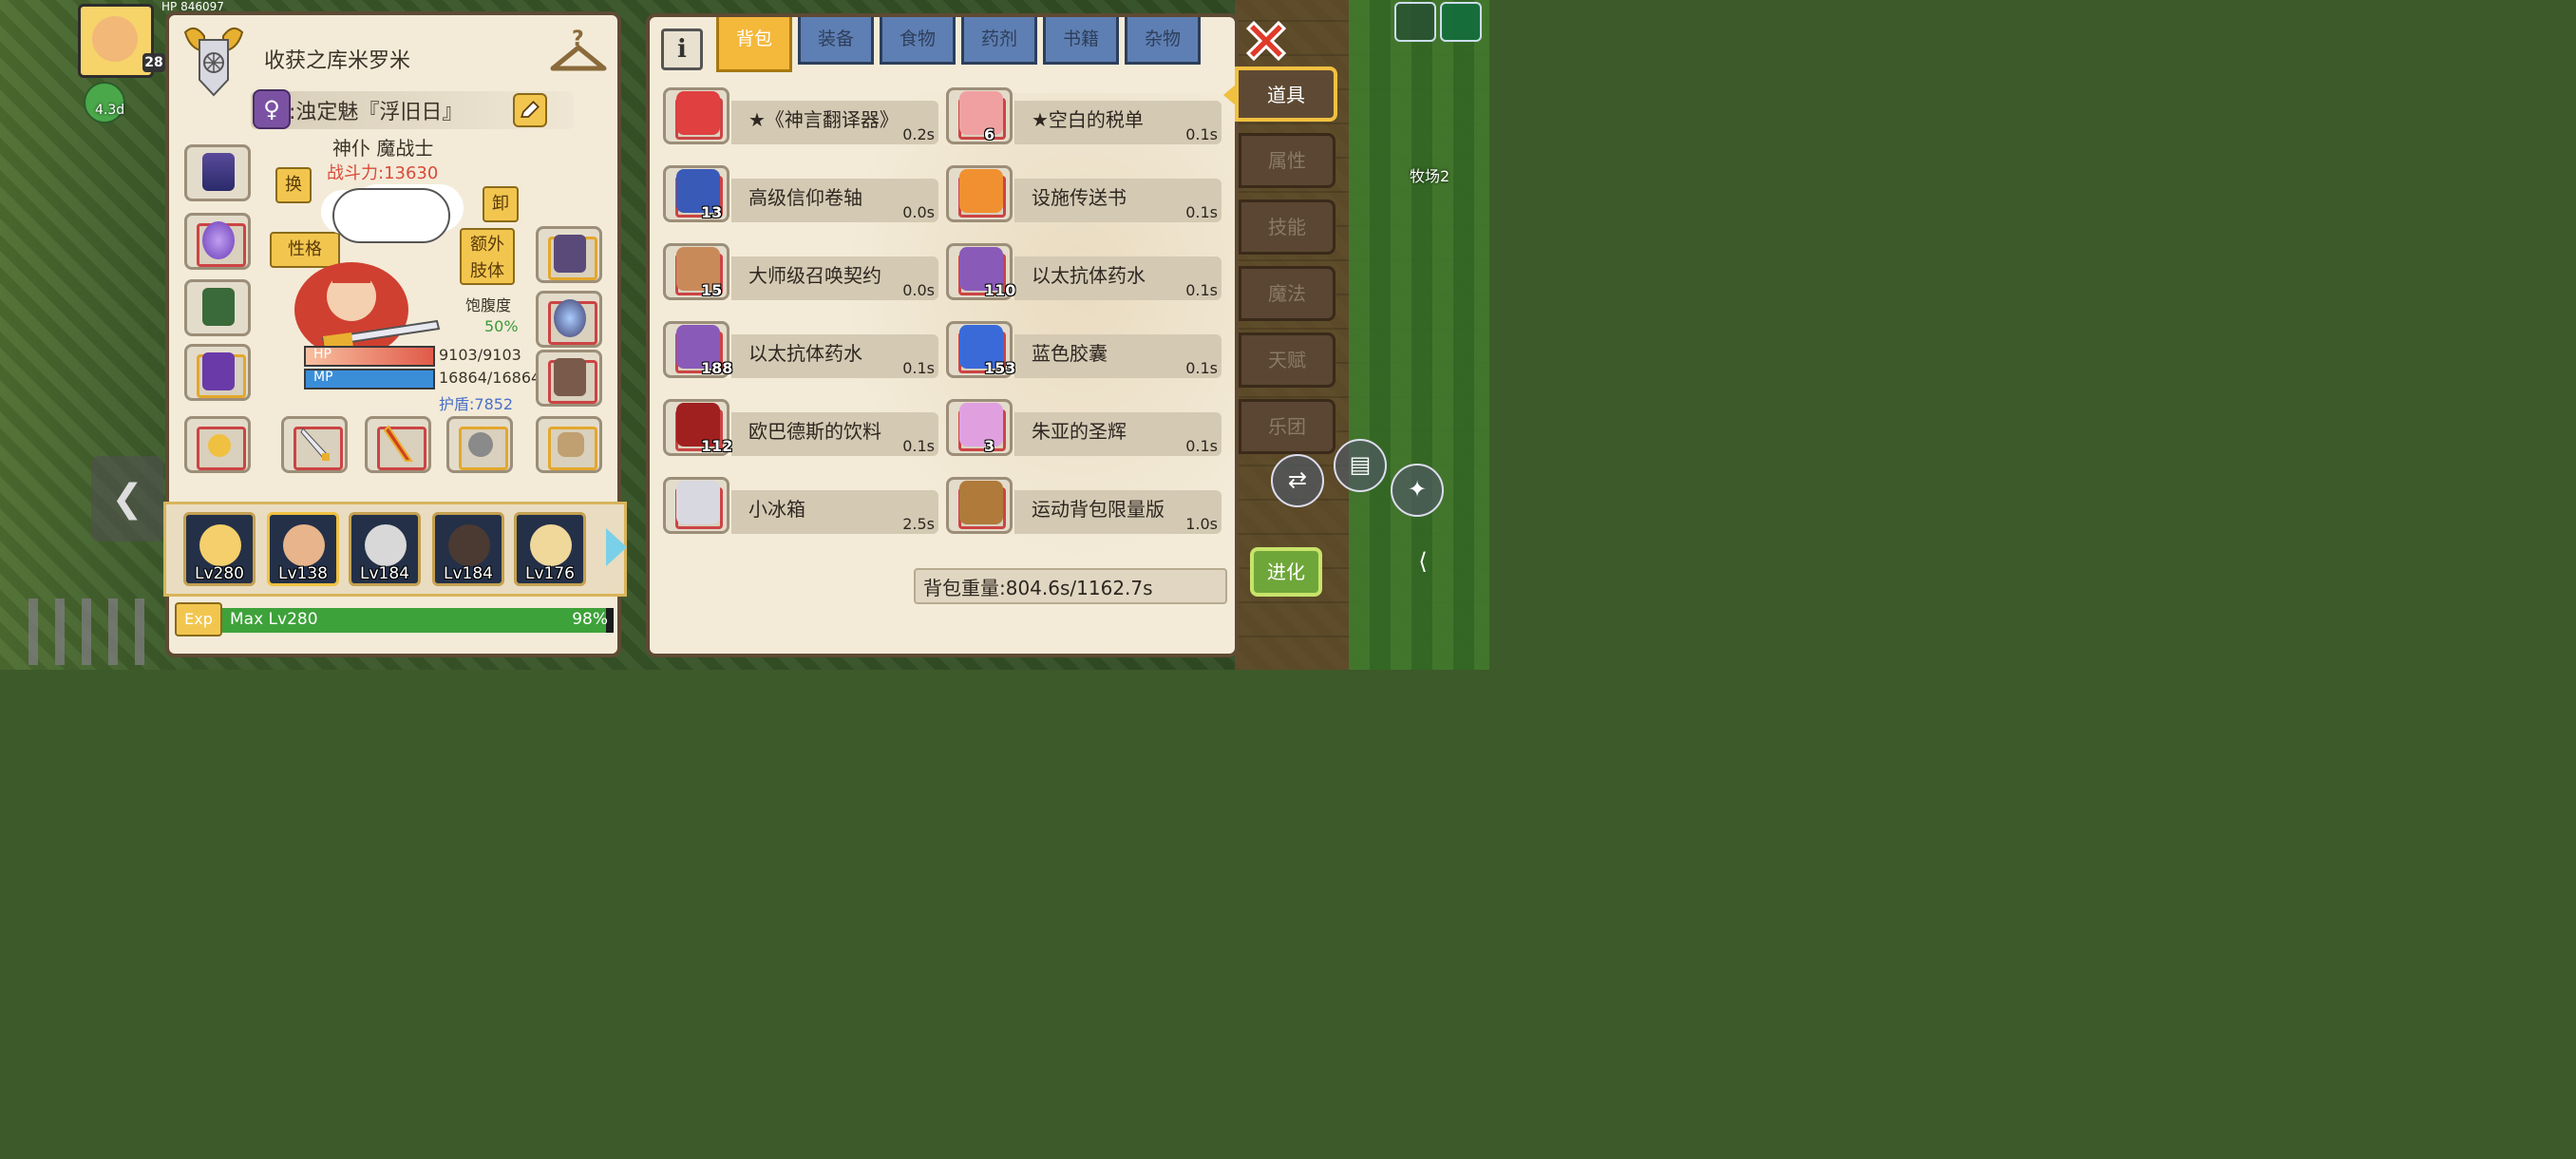 This screenshot has width=2576, height=1159. Describe the element at coordinates (501, 326) in the screenshot. I see `satiety-value: 50%` at that location.